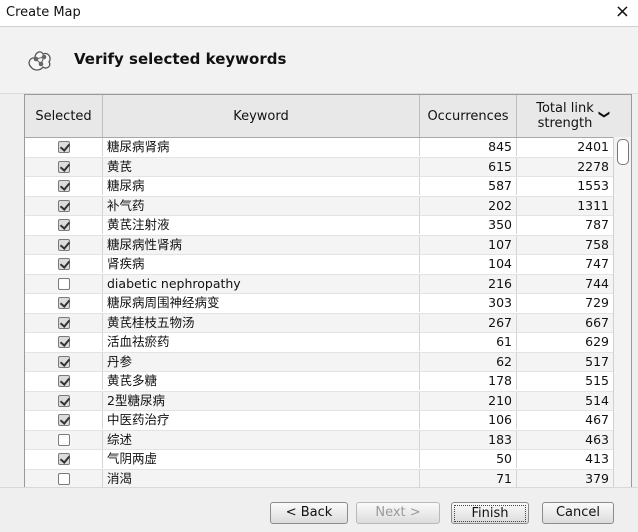 This screenshot has height=532, width=638. I want to click on table-row: 糖尿病性肾病 107 758, so click(319, 245).